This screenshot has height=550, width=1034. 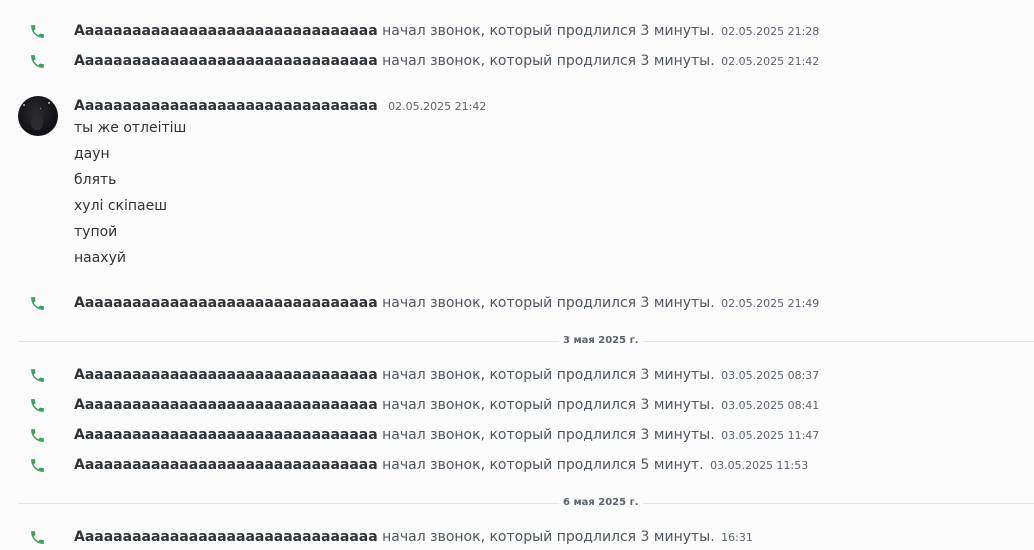 What do you see at coordinates (130, 128) in the screenshot?
I see `message-line: ты же отлеітіш` at bounding box center [130, 128].